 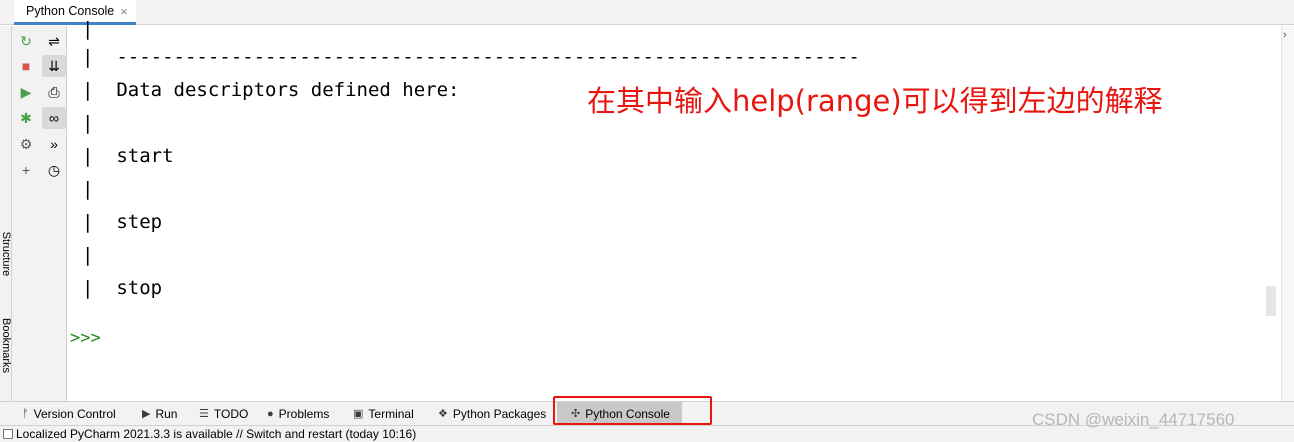 What do you see at coordinates (6, 254) in the screenshot?
I see `structure-stripe-button: Structure` at bounding box center [6, 254].